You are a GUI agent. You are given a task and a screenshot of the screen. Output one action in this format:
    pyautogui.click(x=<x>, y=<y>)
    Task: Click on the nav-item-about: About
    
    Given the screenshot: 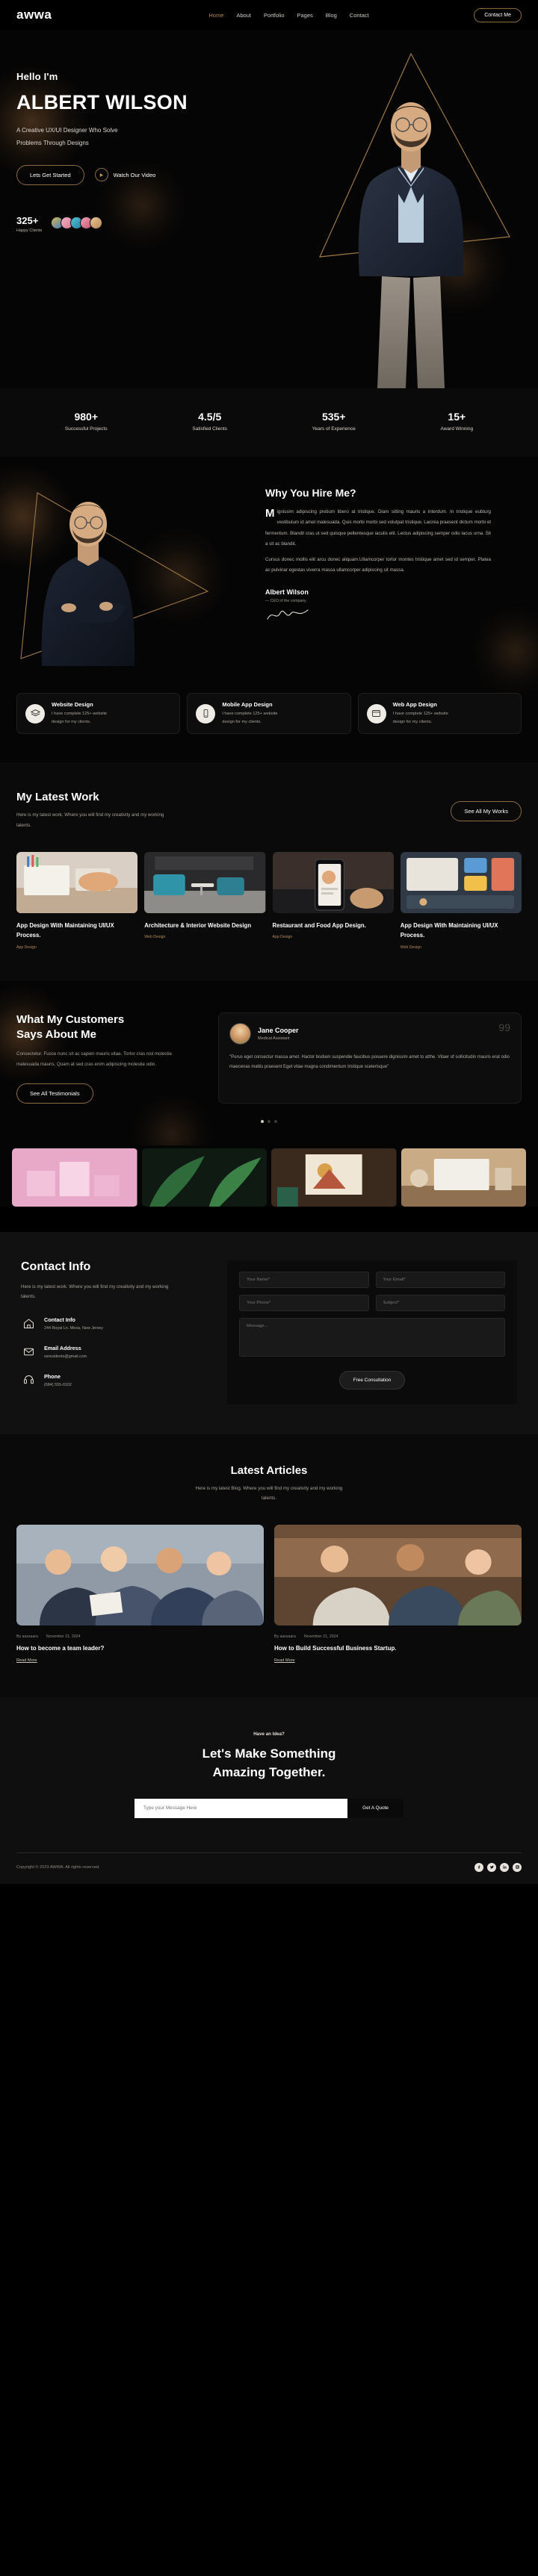 What is the action you would take?
    pyautogui.click(x=244, y=15)
    